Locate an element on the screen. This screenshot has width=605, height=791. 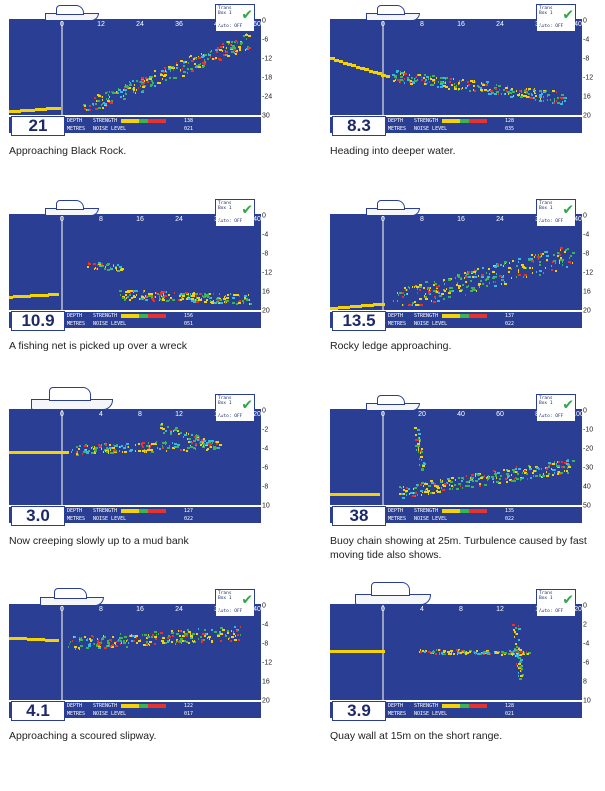
noise-level-label: NOISE LEVEL is located at coordinates (431, 714).